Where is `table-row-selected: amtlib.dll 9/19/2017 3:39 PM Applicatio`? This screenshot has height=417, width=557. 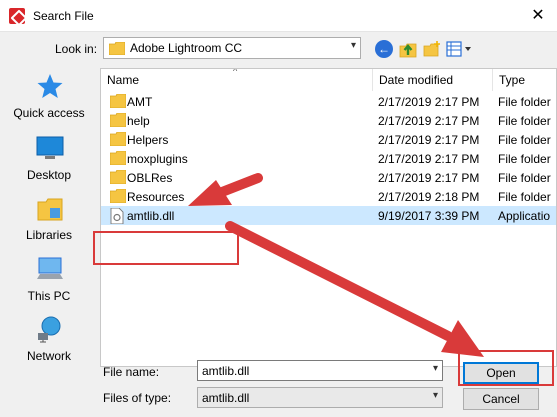
table-row-selected: amtlib.dll 9/19/2017 3:39 PM Applicatio is located at coordinates (328, 215).